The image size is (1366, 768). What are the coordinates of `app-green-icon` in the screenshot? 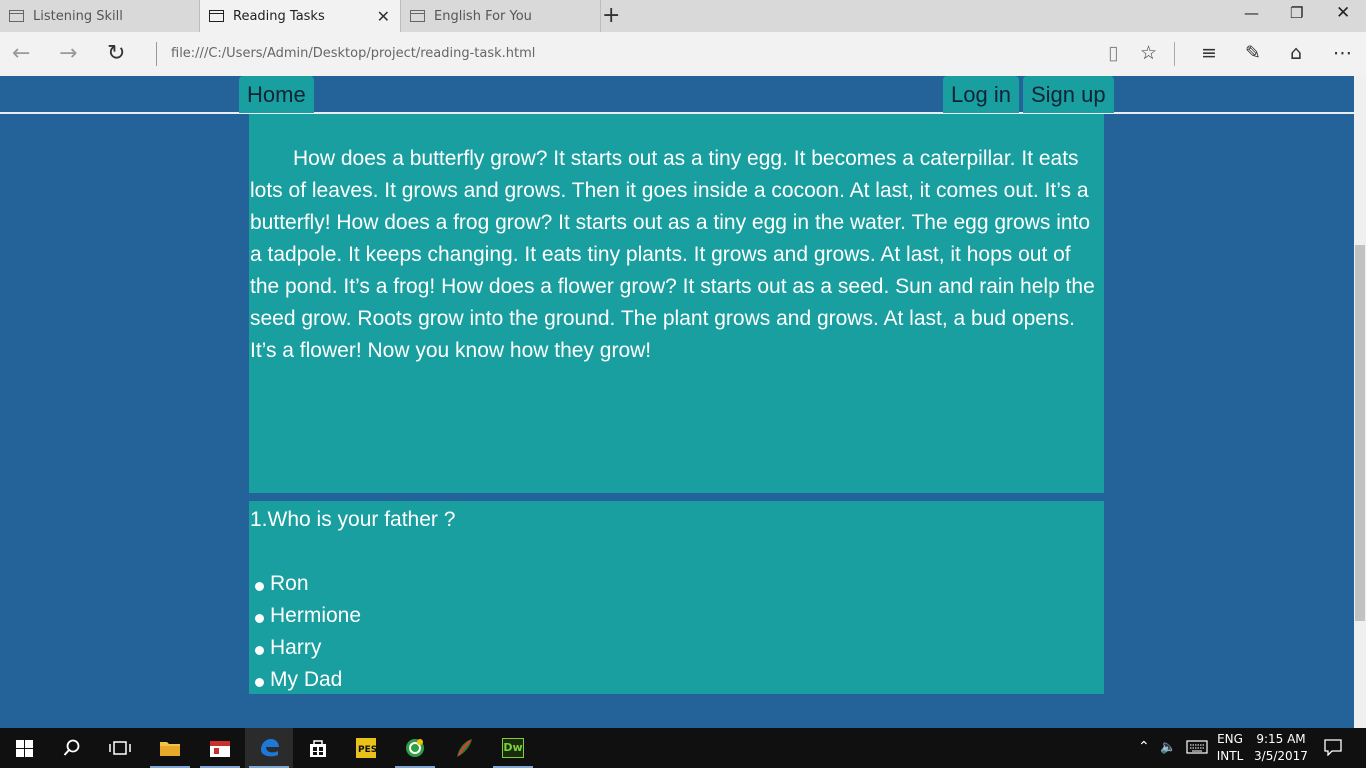 It's located at (415, 748).